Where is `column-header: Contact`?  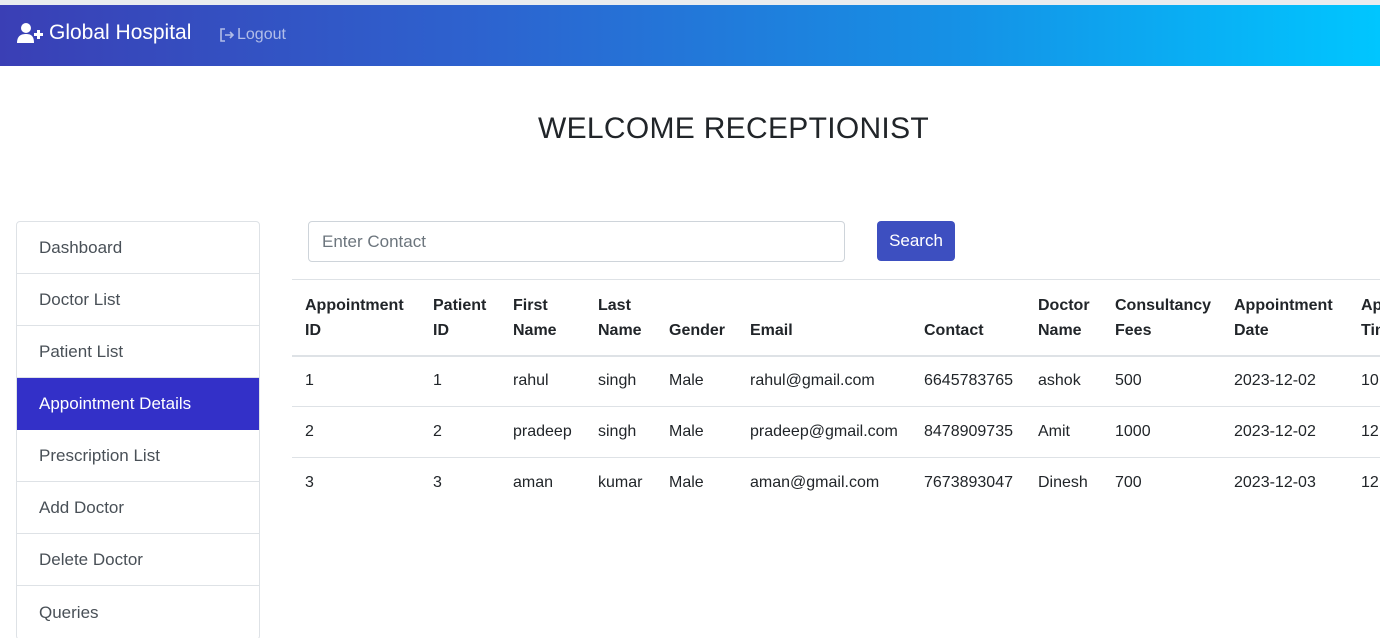
column-header: Contact is located at coordinates (954, 330).